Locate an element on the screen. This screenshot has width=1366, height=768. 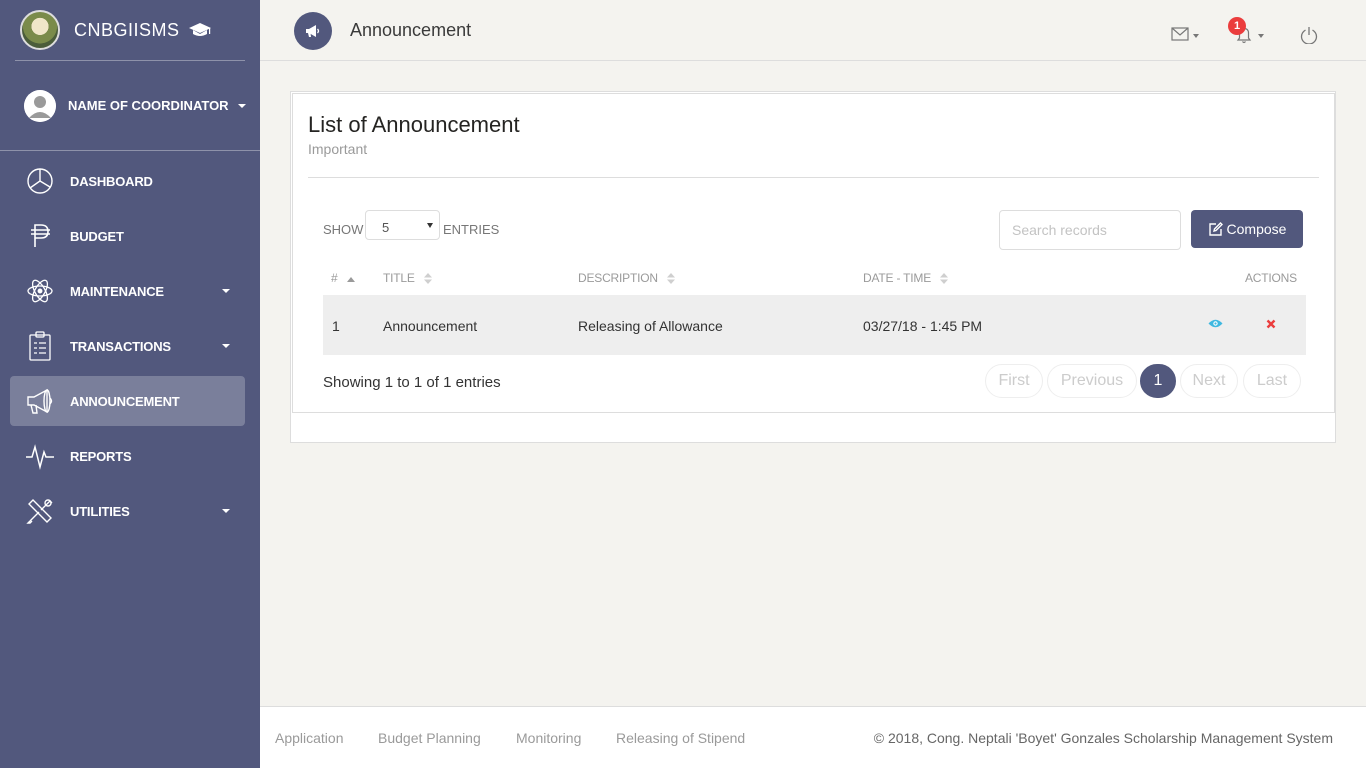
sidebar-item-maintenance: MAINTENANCE is located at coordinates (127, 291).